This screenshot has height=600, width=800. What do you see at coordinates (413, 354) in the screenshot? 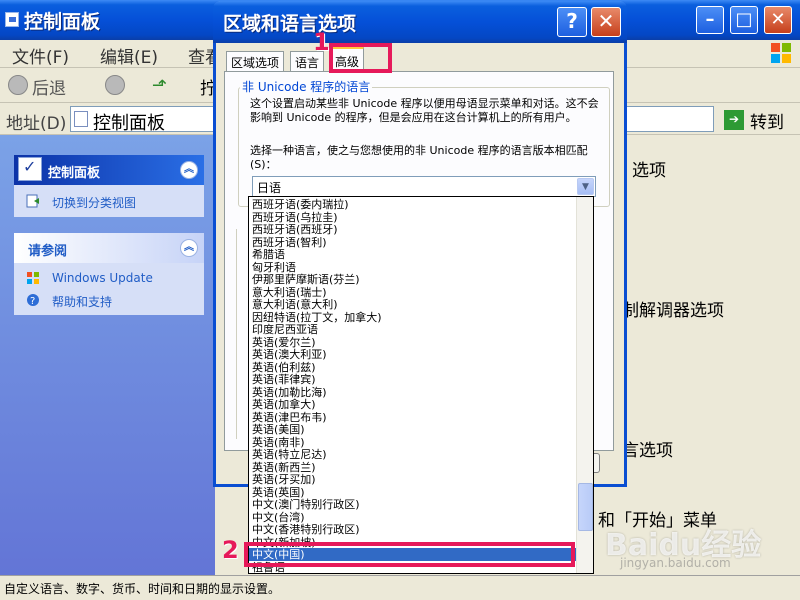
I see `dropdown-option: 英语(澳大利亚)` at bounding box center [413, 354].